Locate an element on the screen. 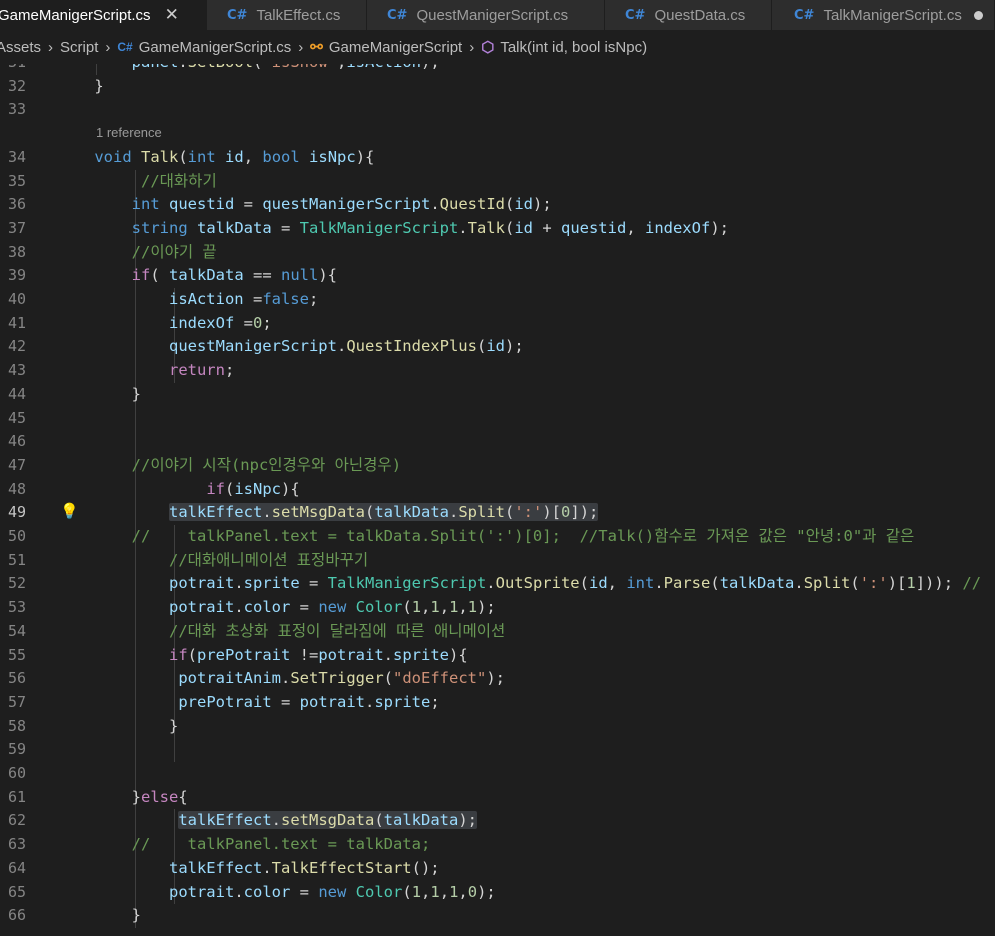 The image size is (995, 936). line-number: 57 is located at coordinates (16, 701).